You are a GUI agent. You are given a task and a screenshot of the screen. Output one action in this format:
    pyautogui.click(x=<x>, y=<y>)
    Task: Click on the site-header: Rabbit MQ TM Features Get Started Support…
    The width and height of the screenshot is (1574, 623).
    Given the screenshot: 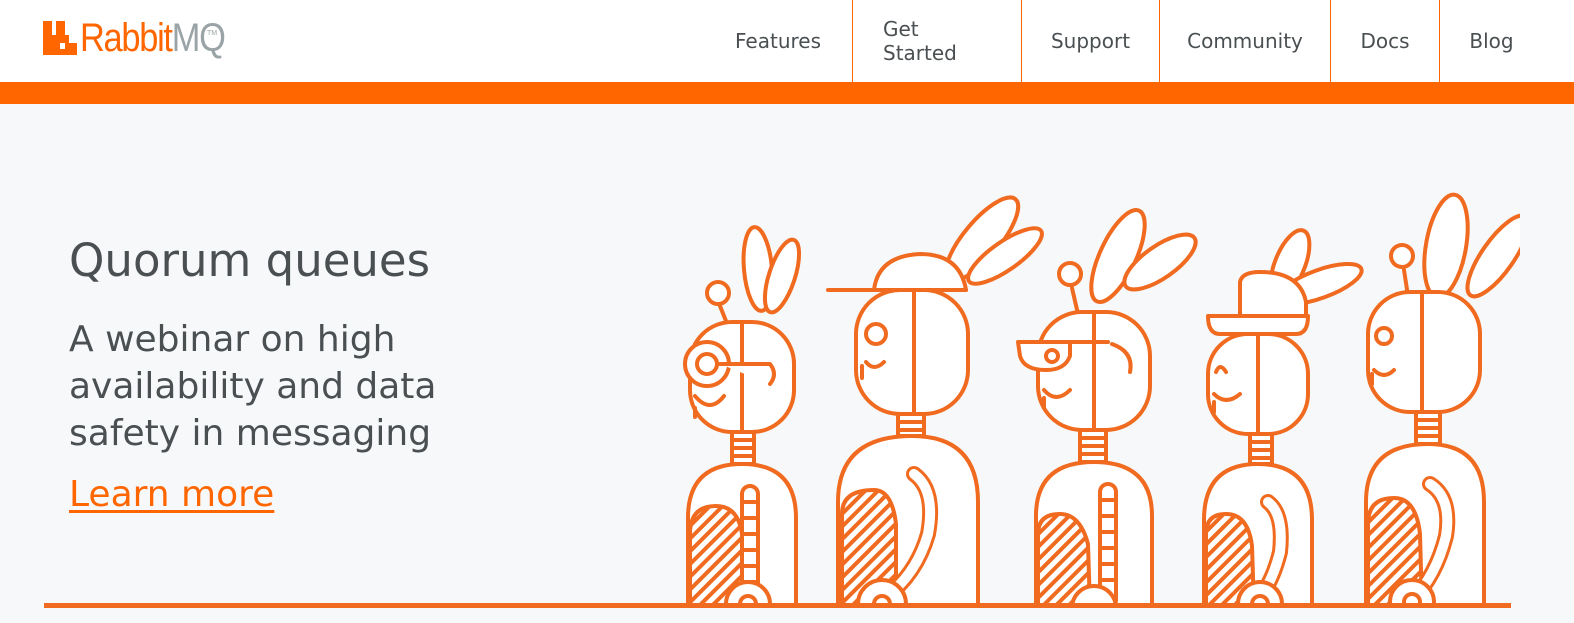 What is the action you would take?
    pyautogui.click(x=787, y=41)
    